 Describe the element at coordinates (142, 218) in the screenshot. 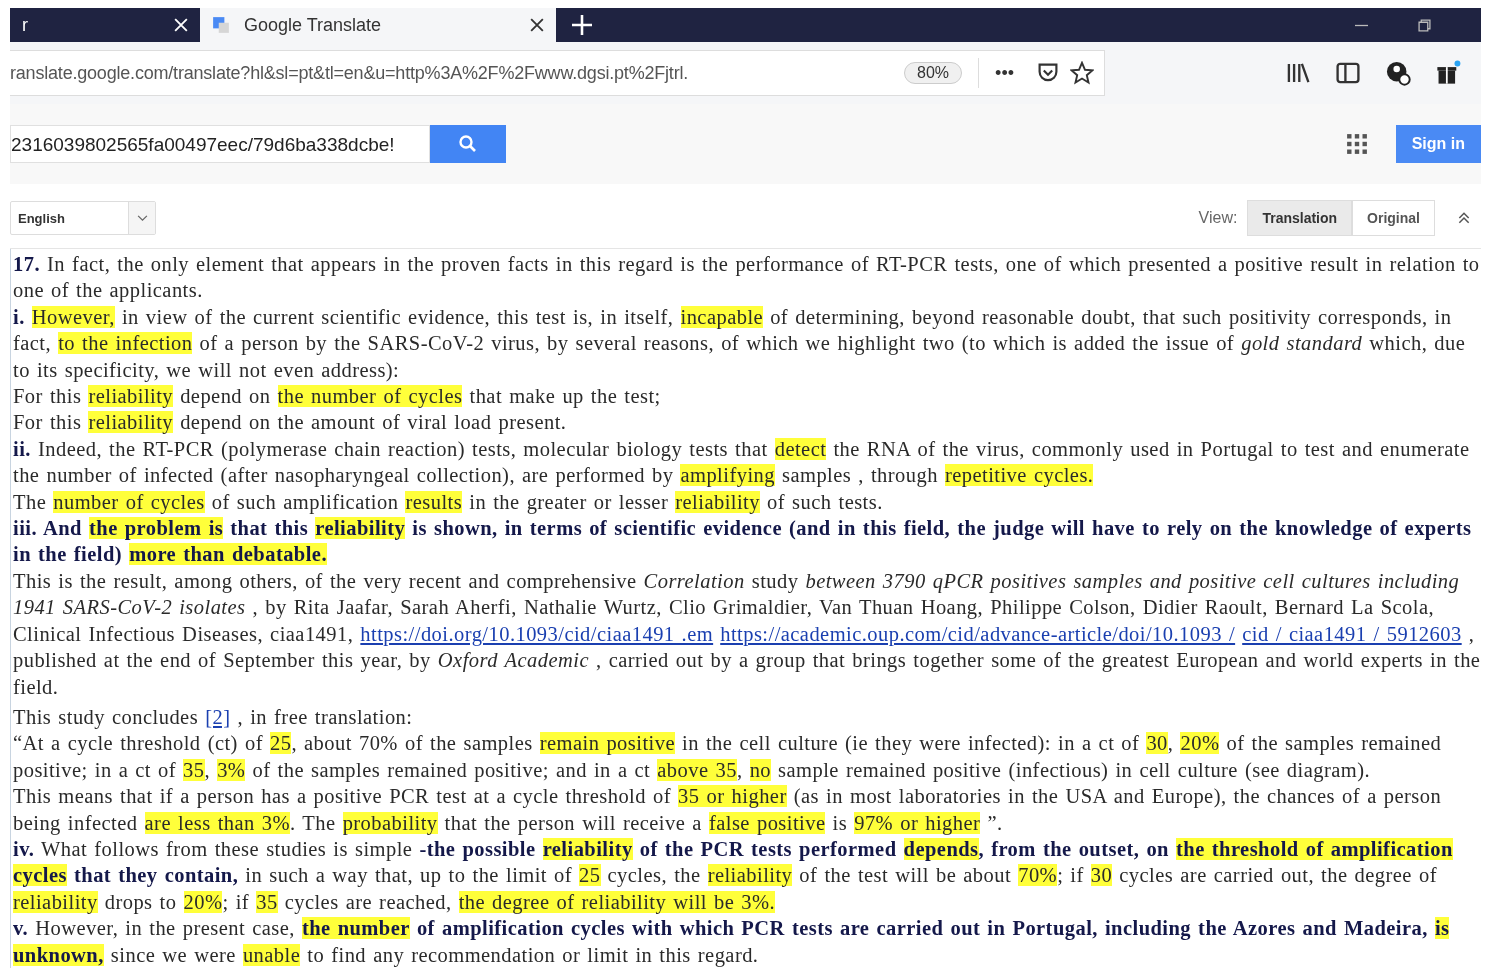

I see `chevron-down-icon` at that location.